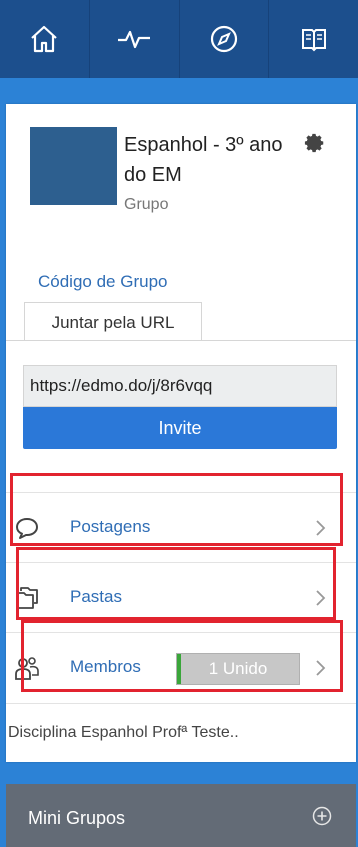 This screenshot has width=358, height=847. I want to click on tab-divider, so click(181, 340).